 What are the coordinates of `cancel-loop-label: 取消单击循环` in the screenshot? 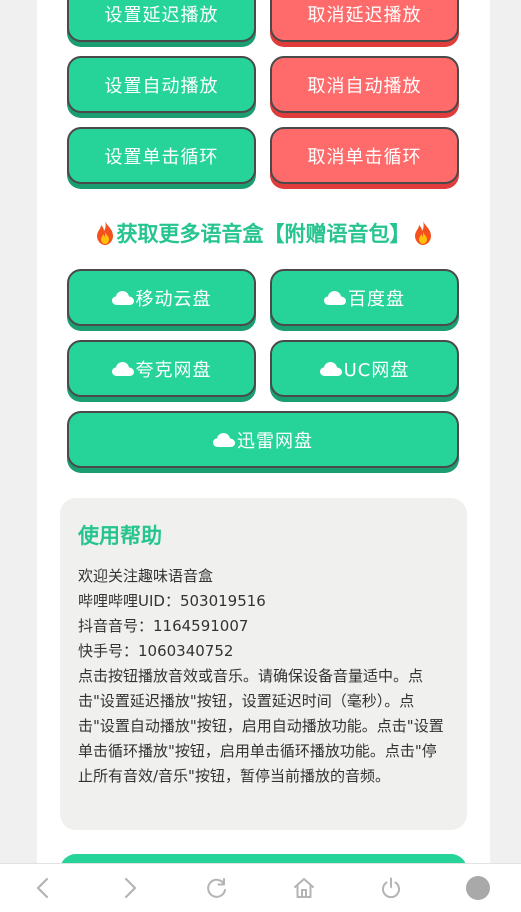 It's located at (364, 157).